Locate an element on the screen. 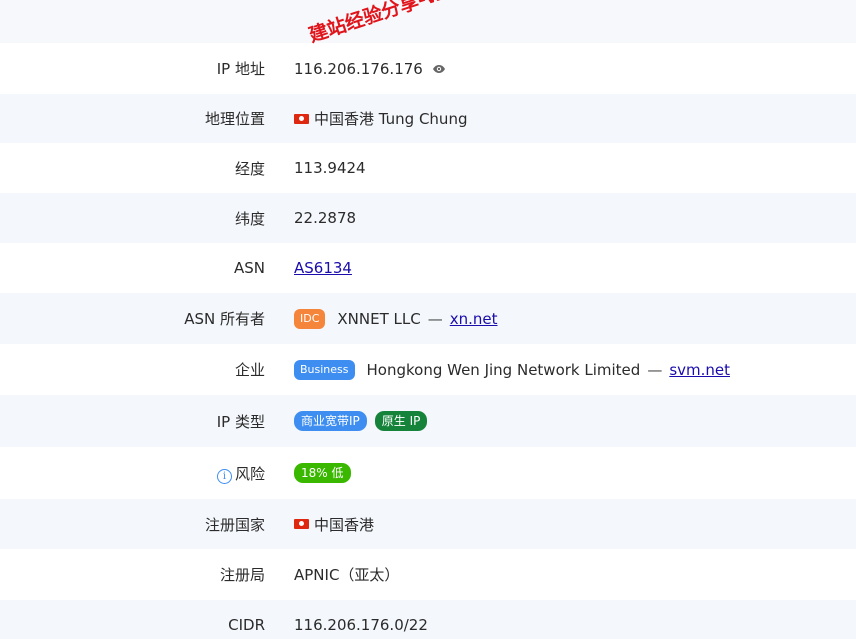  row-value: 113.9424 is located at coordinates (315, 168).